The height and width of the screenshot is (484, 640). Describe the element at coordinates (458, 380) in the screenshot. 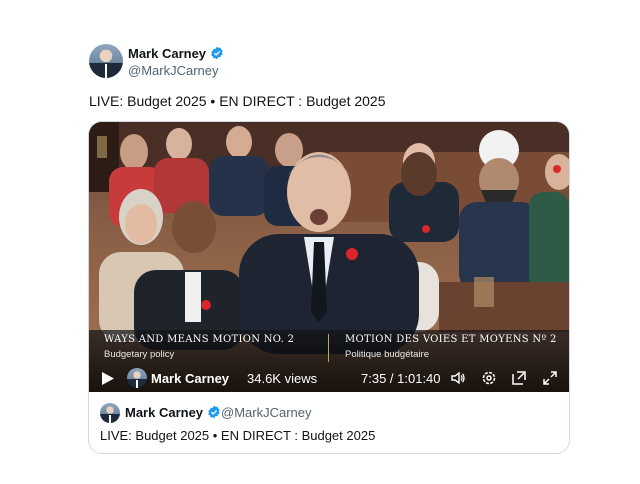

I see `volume-icon` at that location.